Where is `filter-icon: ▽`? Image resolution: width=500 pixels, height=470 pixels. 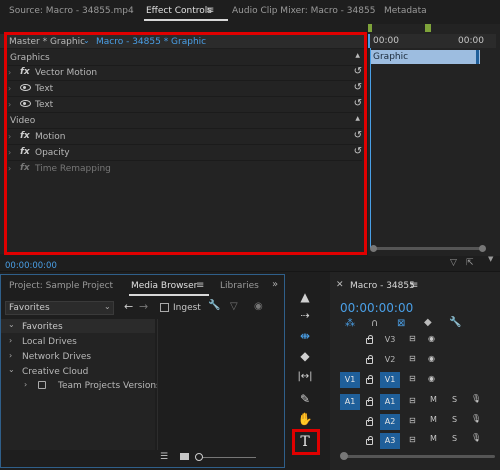
filter-icon: ▽ is located at coordinates (453, 263).